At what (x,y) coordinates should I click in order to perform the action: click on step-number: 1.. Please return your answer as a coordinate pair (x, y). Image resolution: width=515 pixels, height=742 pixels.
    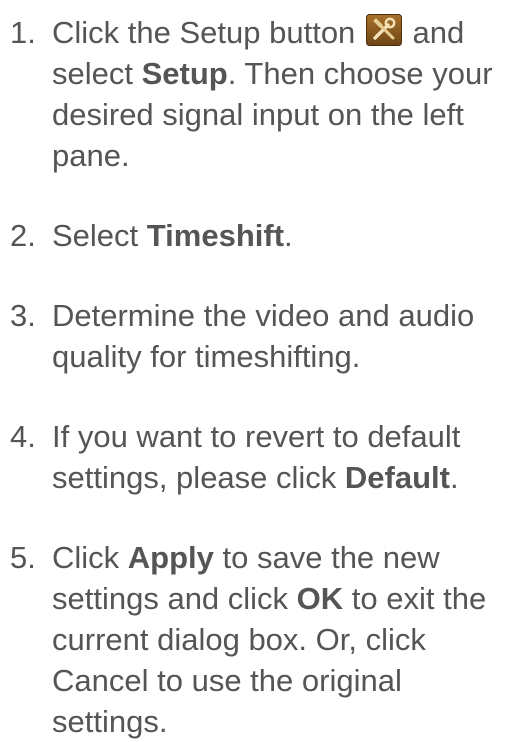
    Looking at the image, I should click on (23, 32).